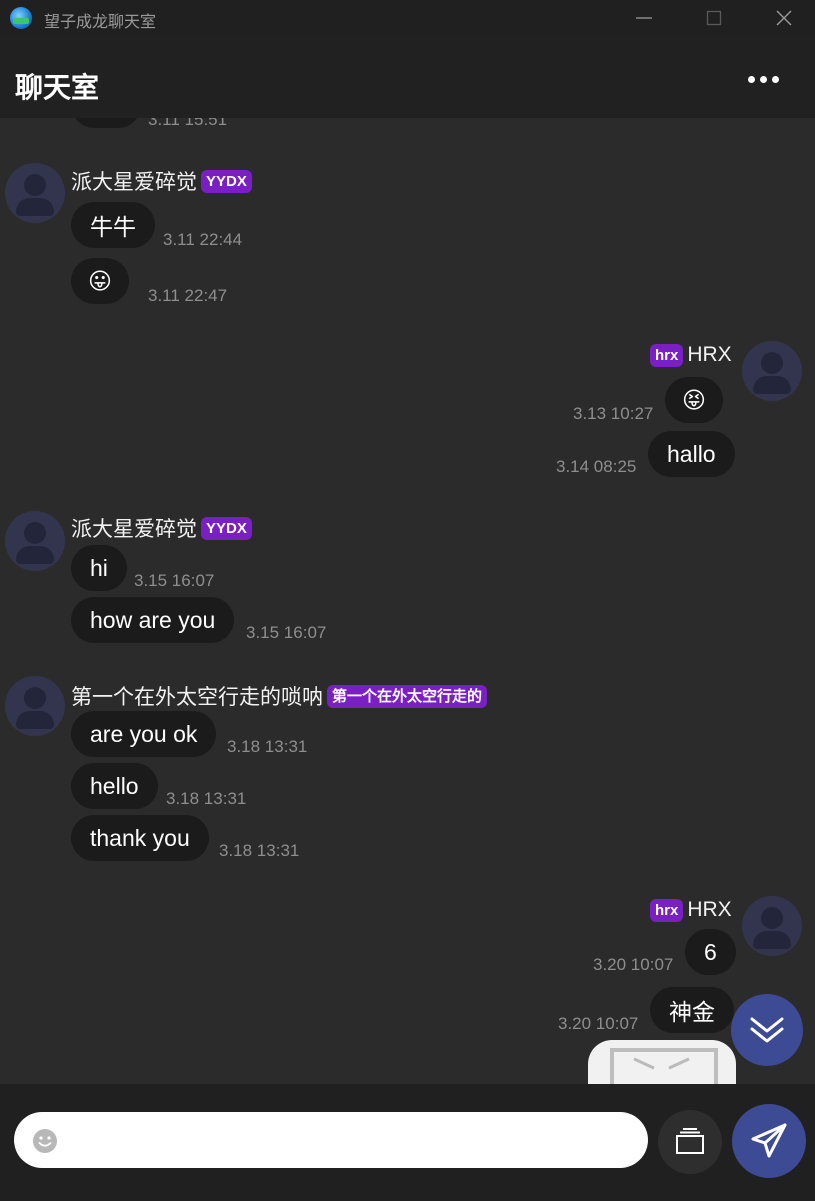 The width and height of the screenshot is (815, 1201). Describe the element at coordinates (356, 1141) in the screenshot. I see `message-input` at that location.